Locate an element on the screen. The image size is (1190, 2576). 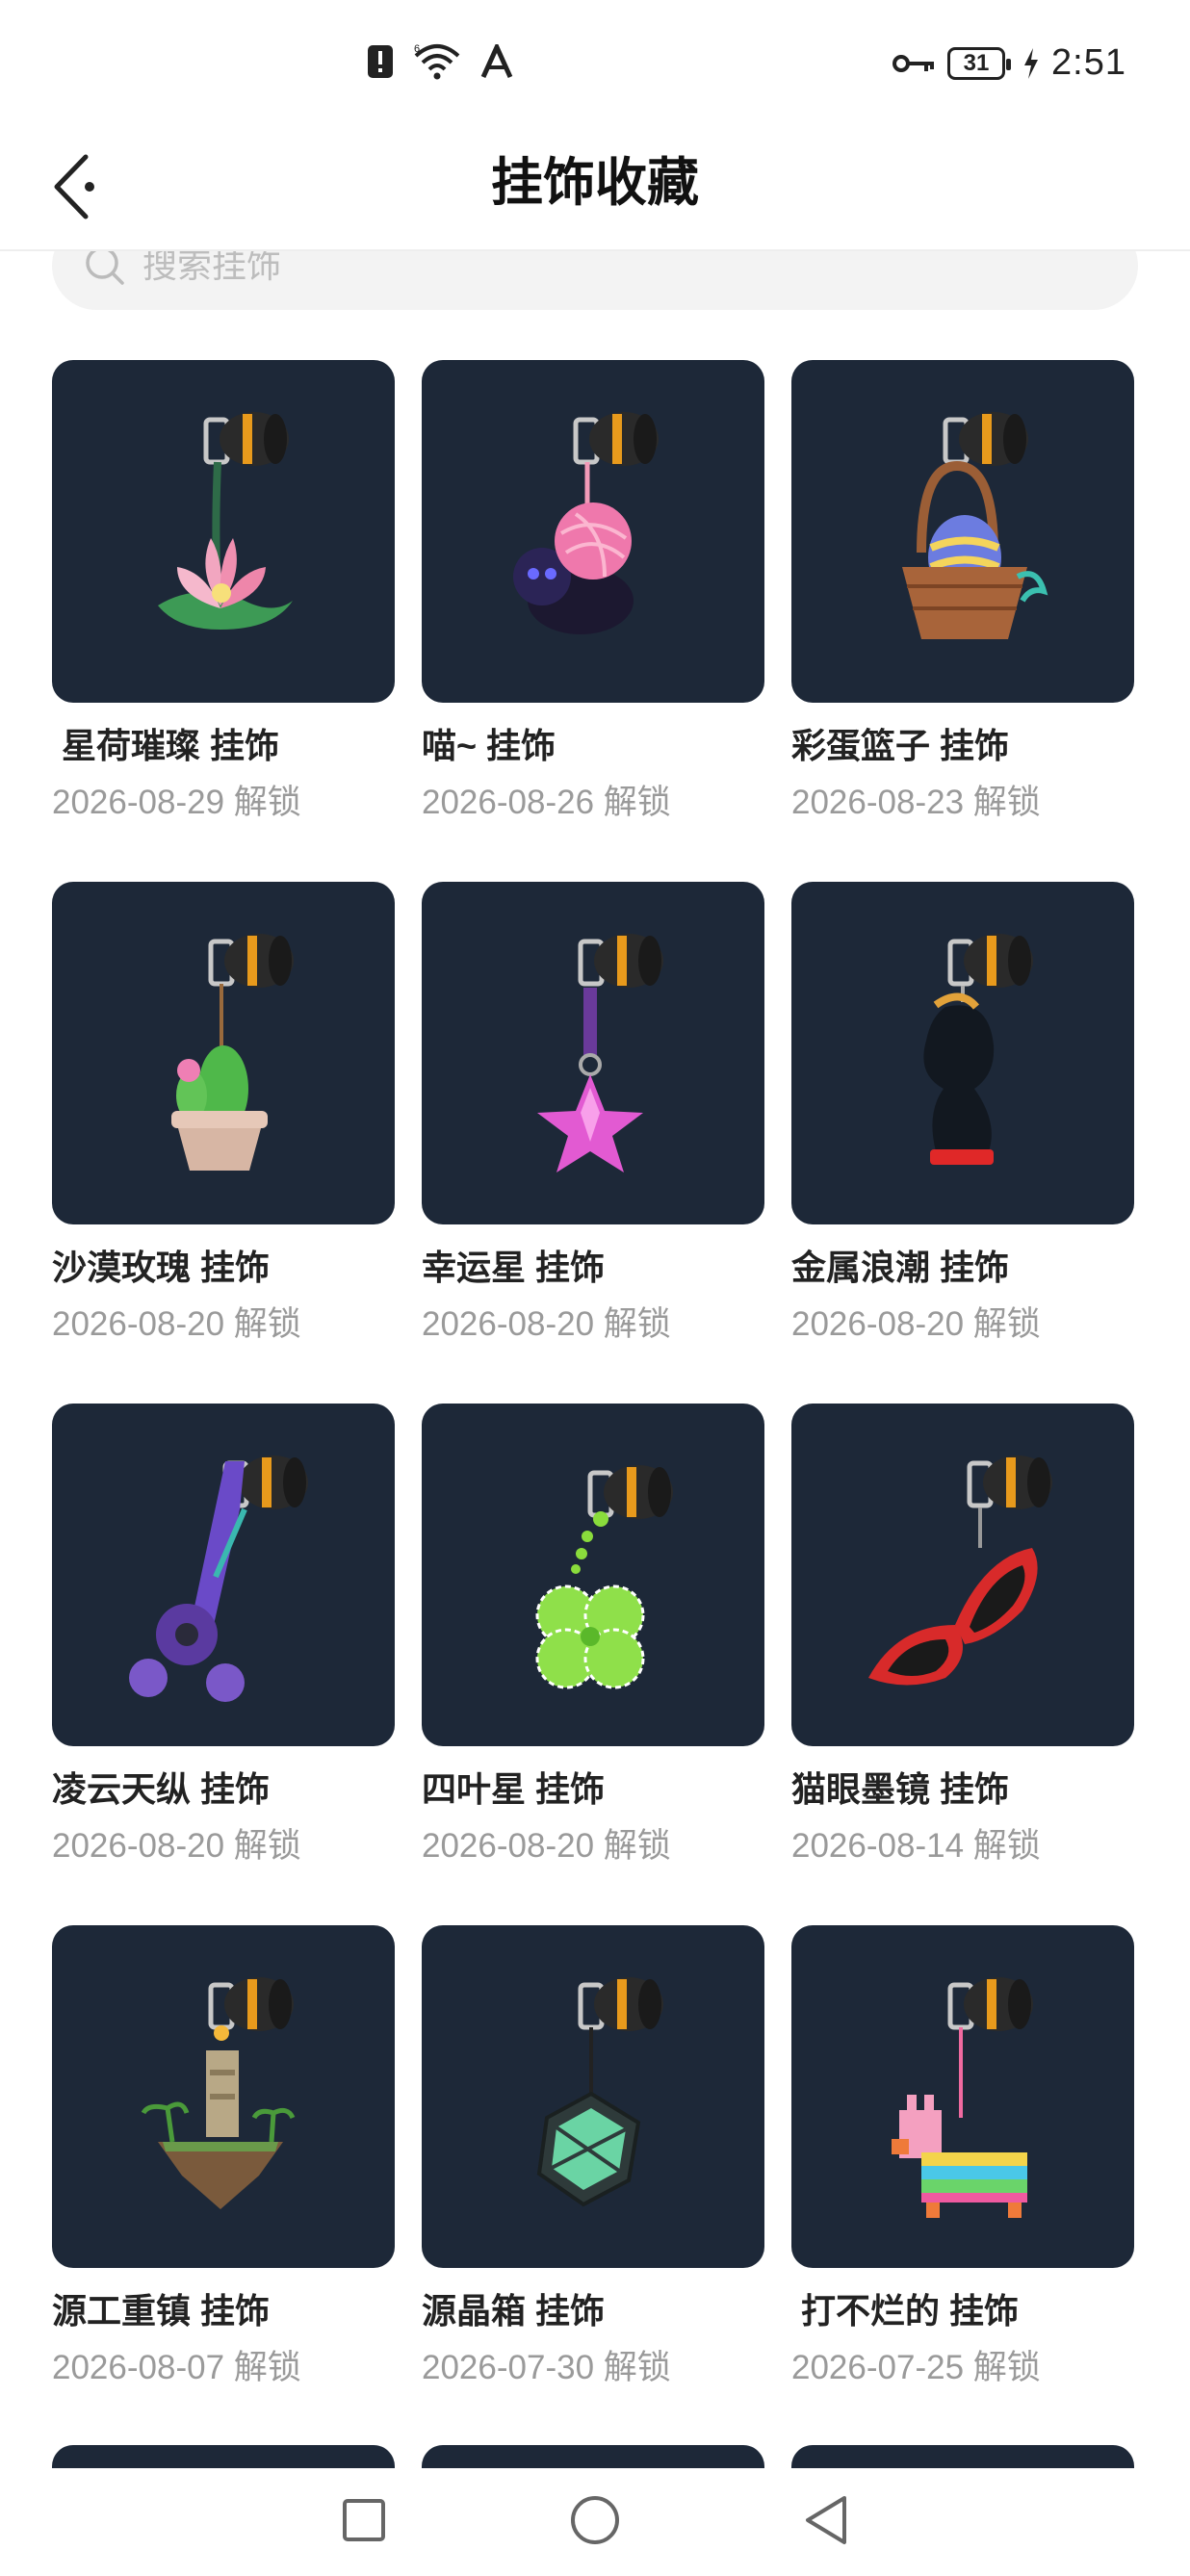
pendant-unlock-date: 2026-07-30 解锁 is located at coordinates (547, 2367).